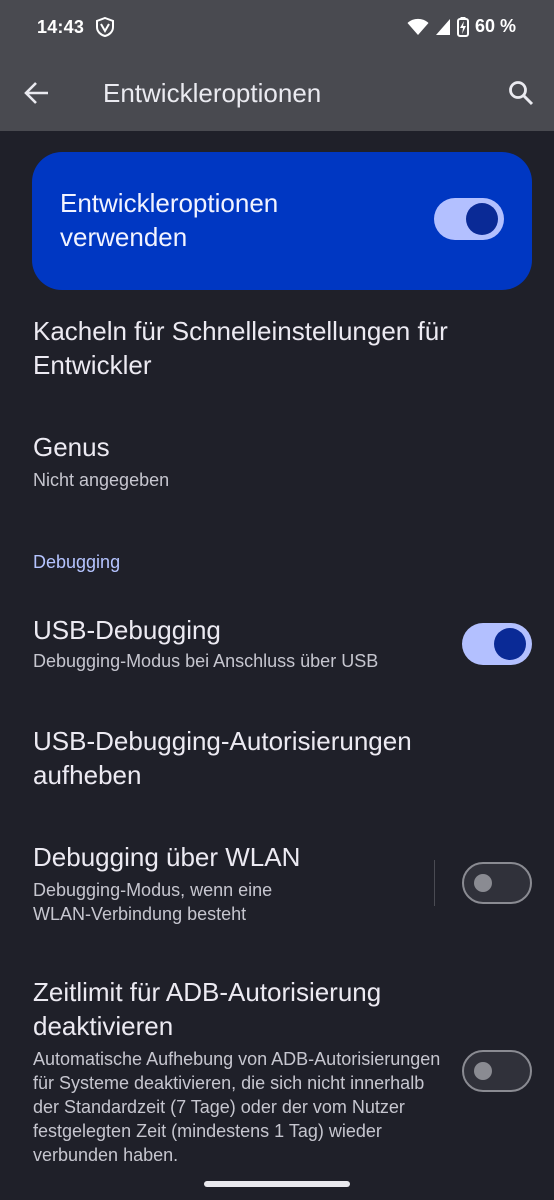 Image resolution: width=554 pixels, height=1200 pixels. What do you see at coordinates (212, 93) in the screenshot?
I see `page-title: Entwickleroptionen` at bounding box center [212, 93].